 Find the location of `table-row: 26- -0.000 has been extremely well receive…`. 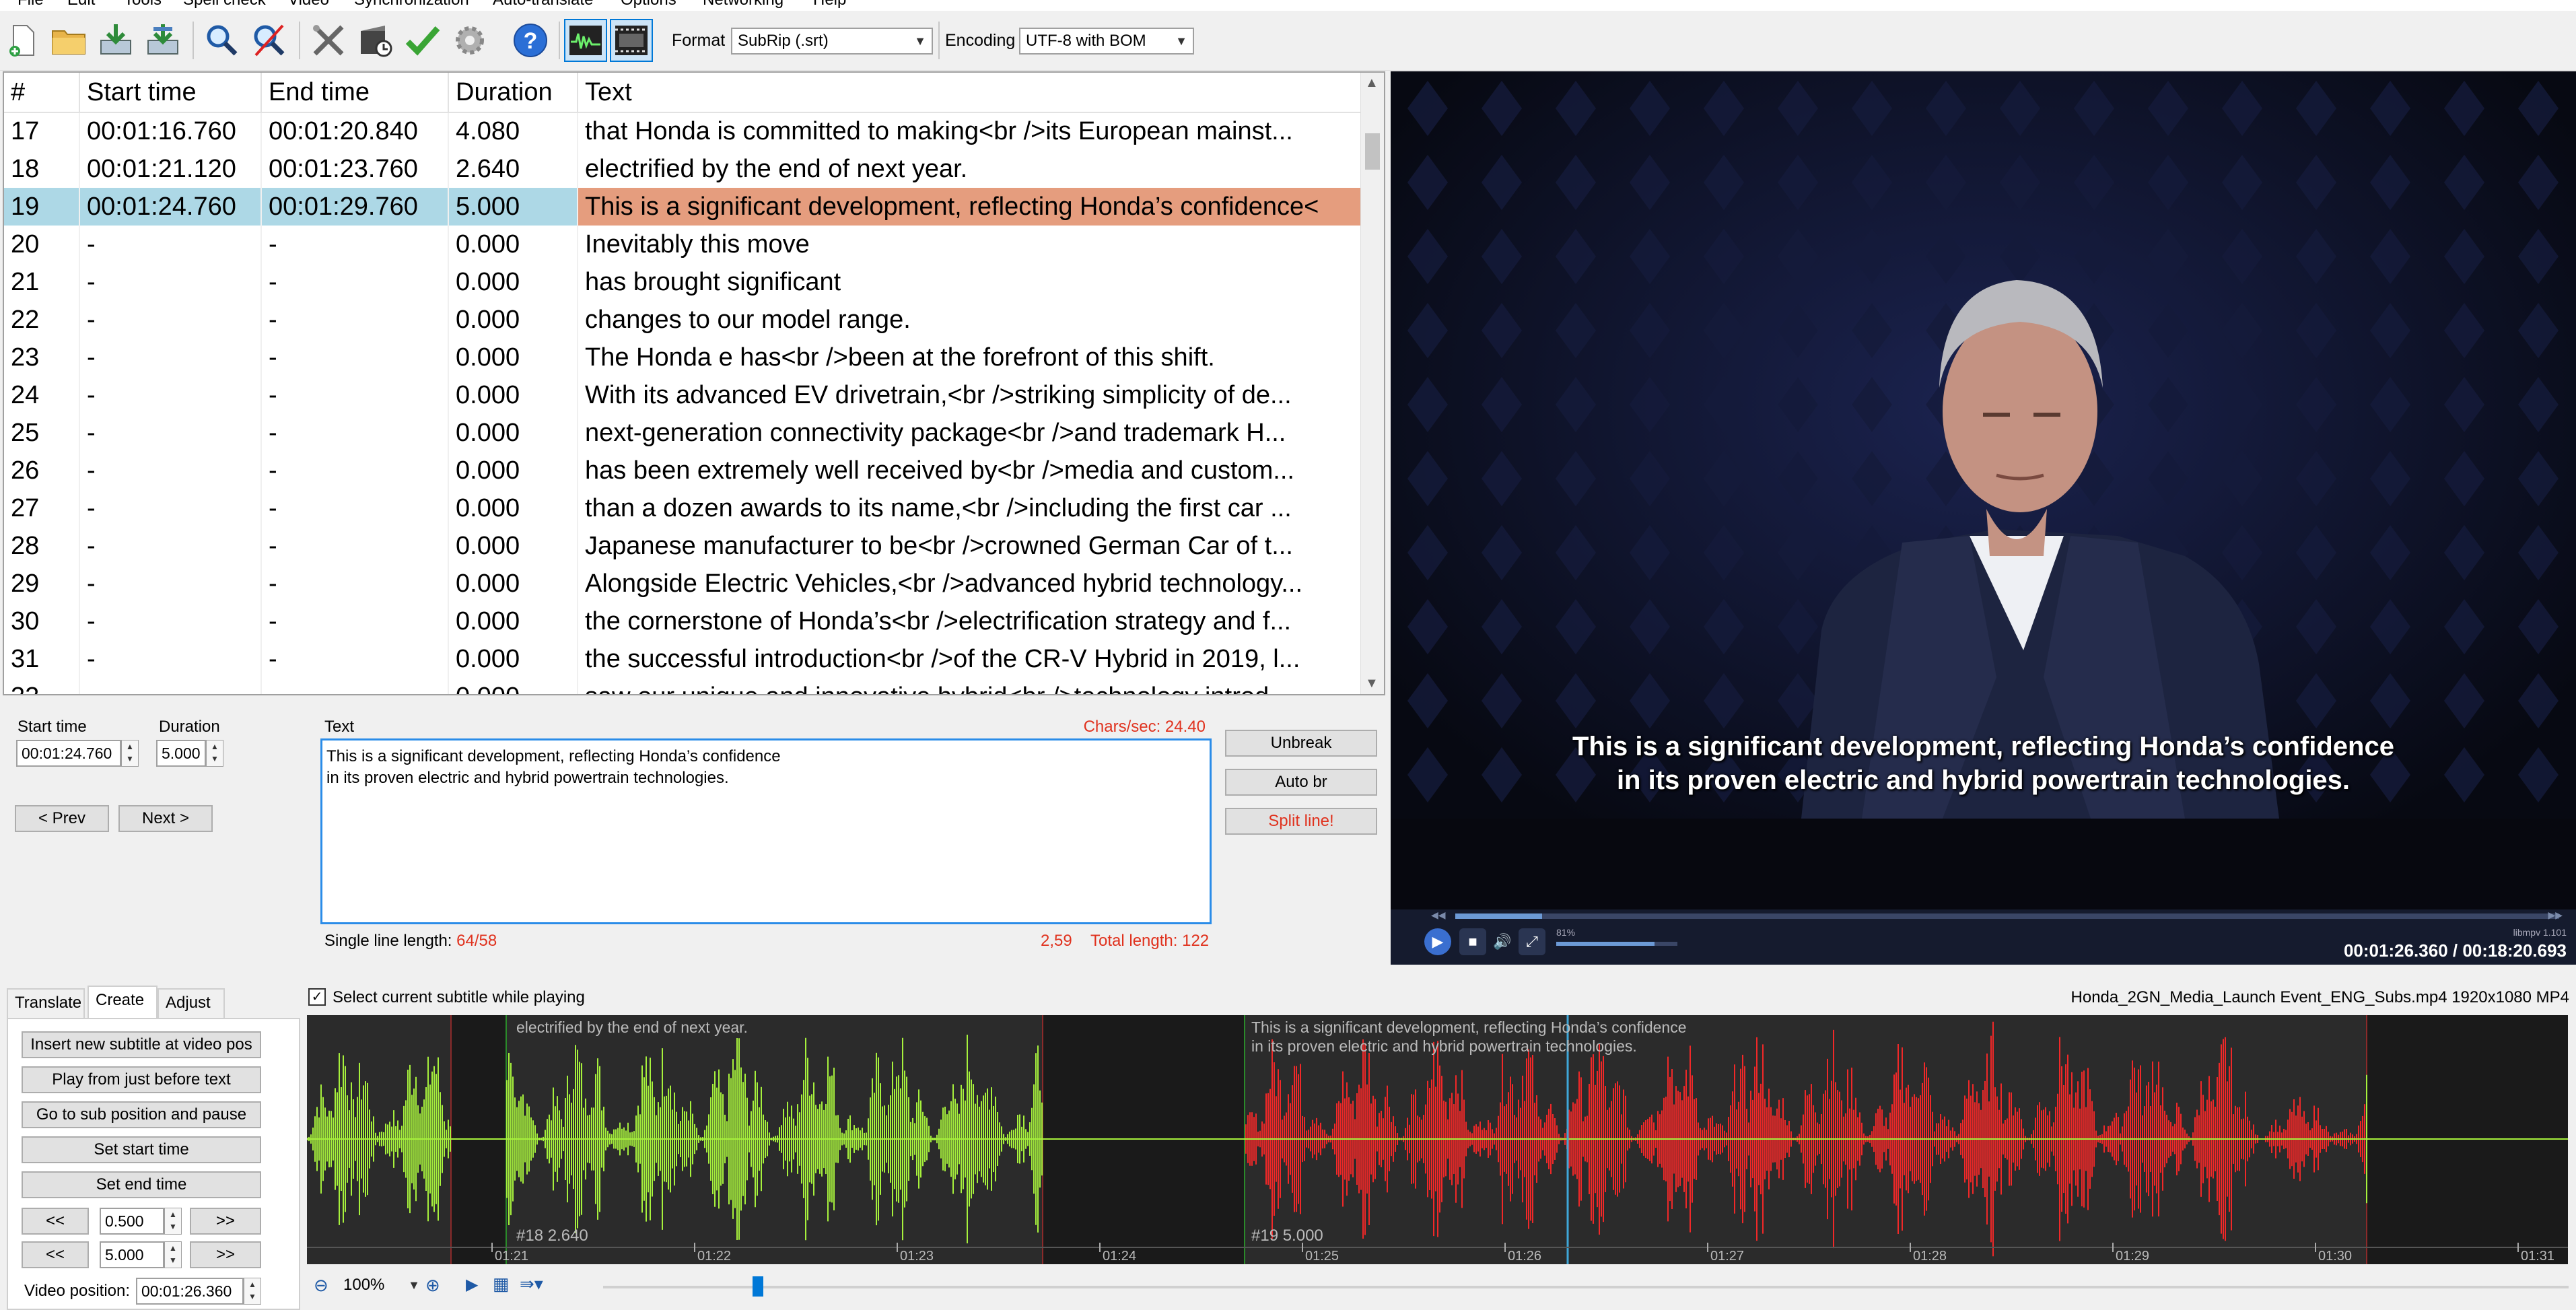

table-row: 26- -0.000 has been extremely well receive… is located at coordinates (683, 470).